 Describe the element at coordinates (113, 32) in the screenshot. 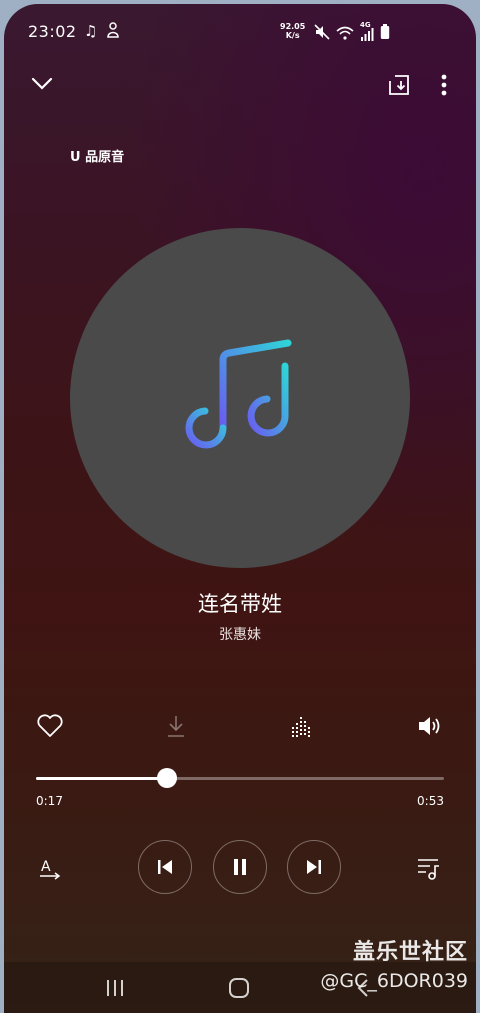

I see `notification-status-icon` at that location.